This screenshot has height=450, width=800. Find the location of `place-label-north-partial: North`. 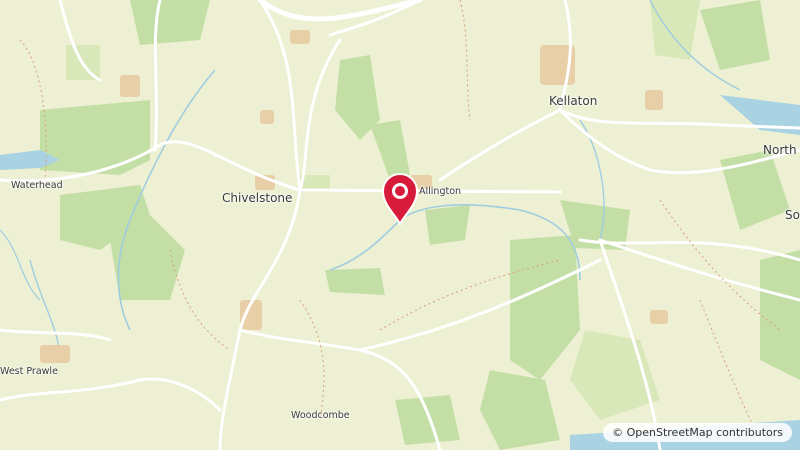

place-label-north-partial: North is located at coordinates (780, 150).